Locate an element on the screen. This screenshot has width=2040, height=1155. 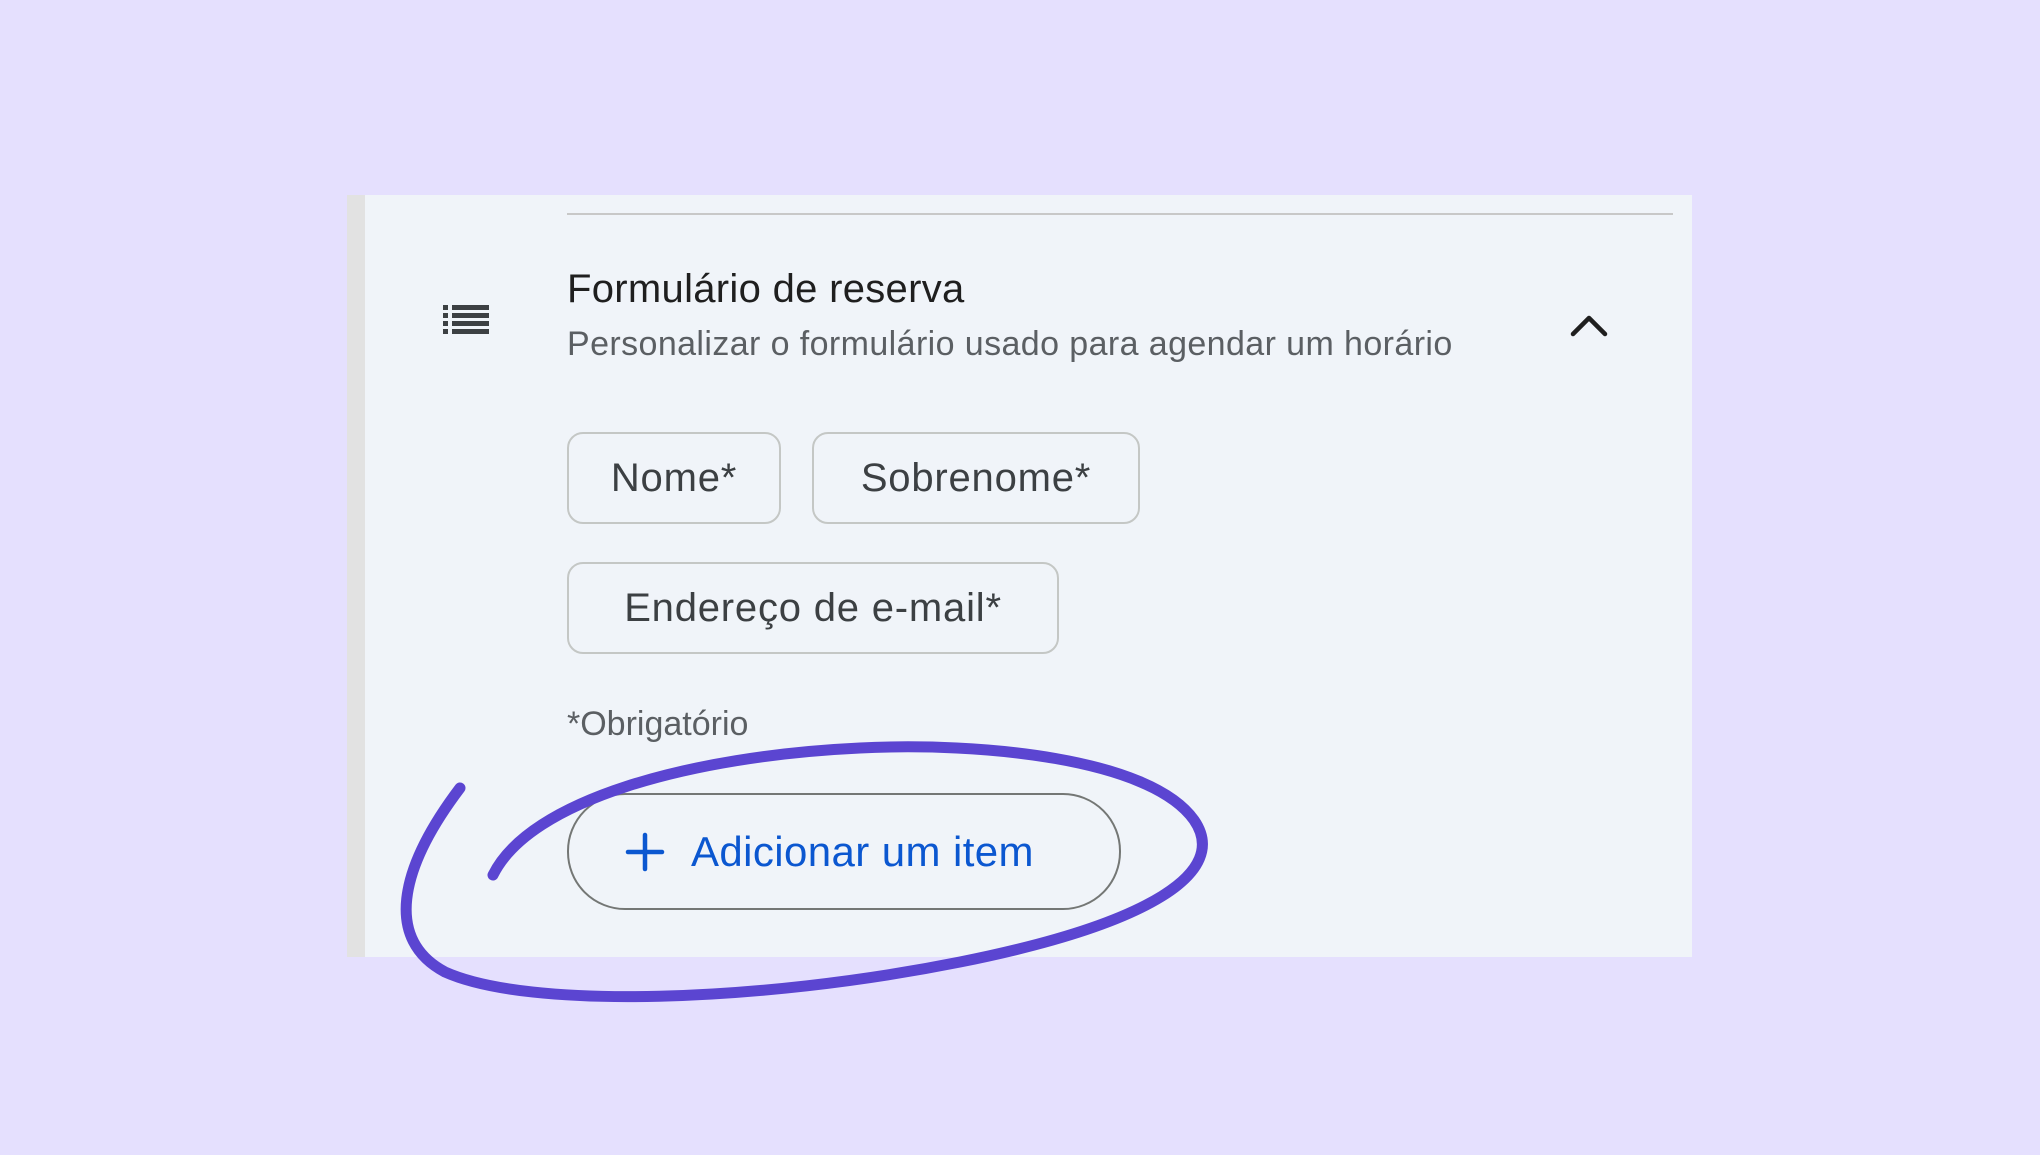
chevron-up-icon is located at coordinates (1589, 326).